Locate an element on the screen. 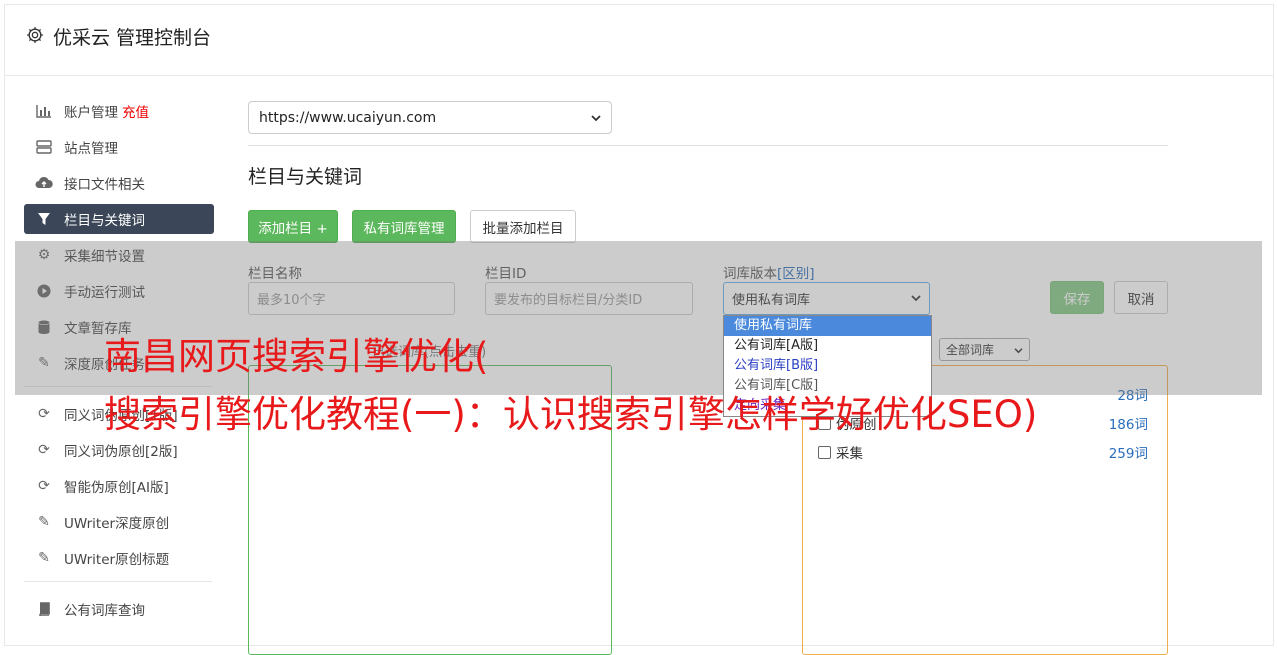 Image resolution: width=1277 pixels, height=655 pixels. bar-chart-icon is located at coordinates (44, 111).